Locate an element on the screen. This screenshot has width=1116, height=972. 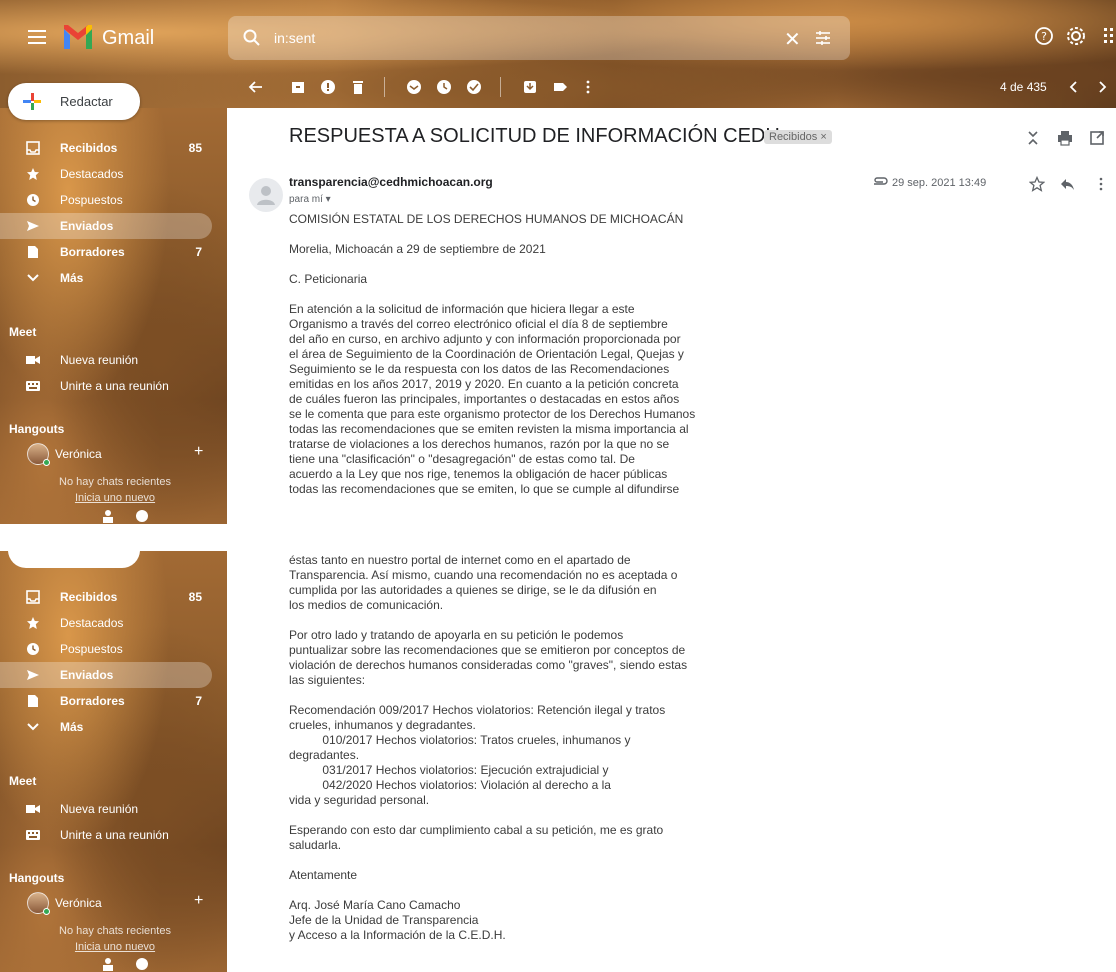
label-tag-icon is located at coordinates (560, 87).